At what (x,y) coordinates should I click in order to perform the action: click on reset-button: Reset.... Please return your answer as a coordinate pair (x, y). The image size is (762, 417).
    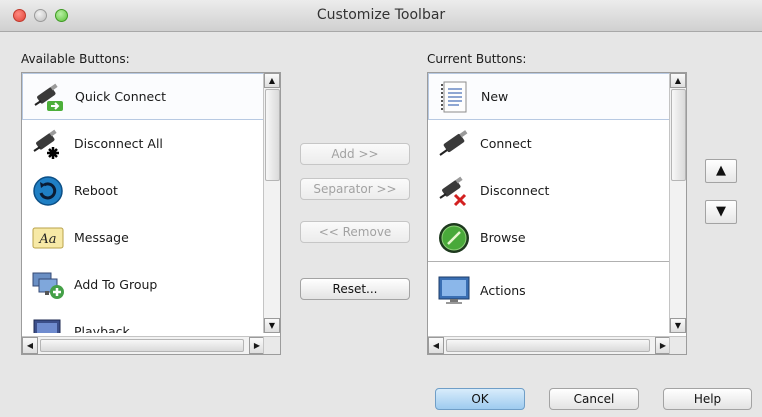
    Looking at the image, I should click on (355, 289).